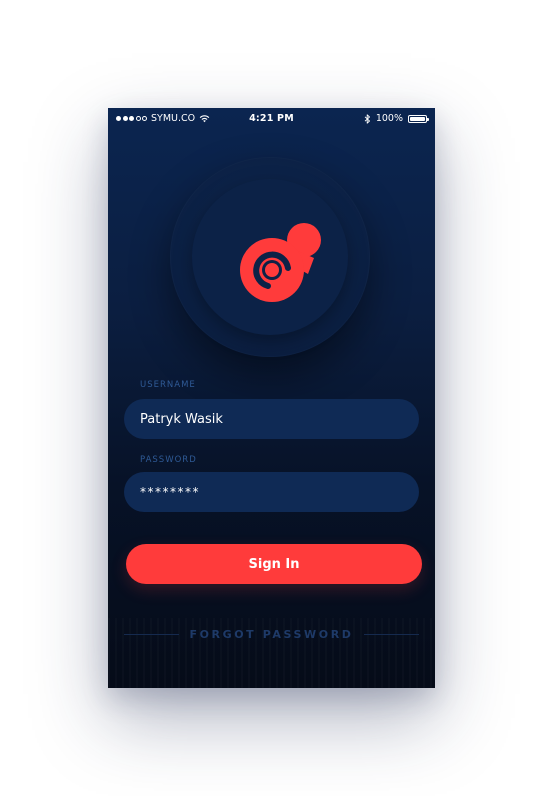 This screenshot has height=796, width=543. I want to click on app-logo-icon, so click(280, 262).